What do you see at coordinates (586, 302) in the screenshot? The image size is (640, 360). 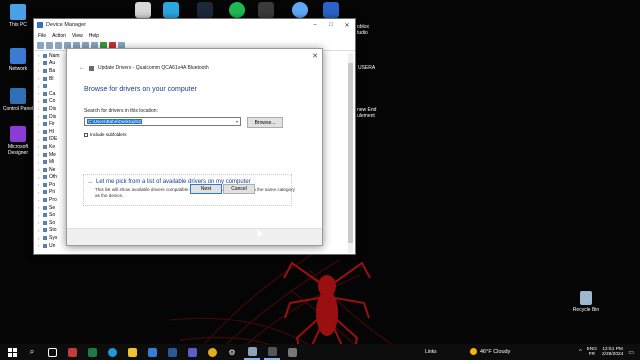 I see `desktop-icon-recycle-bin: Recycle Bin` at bounding box center [586, 302].